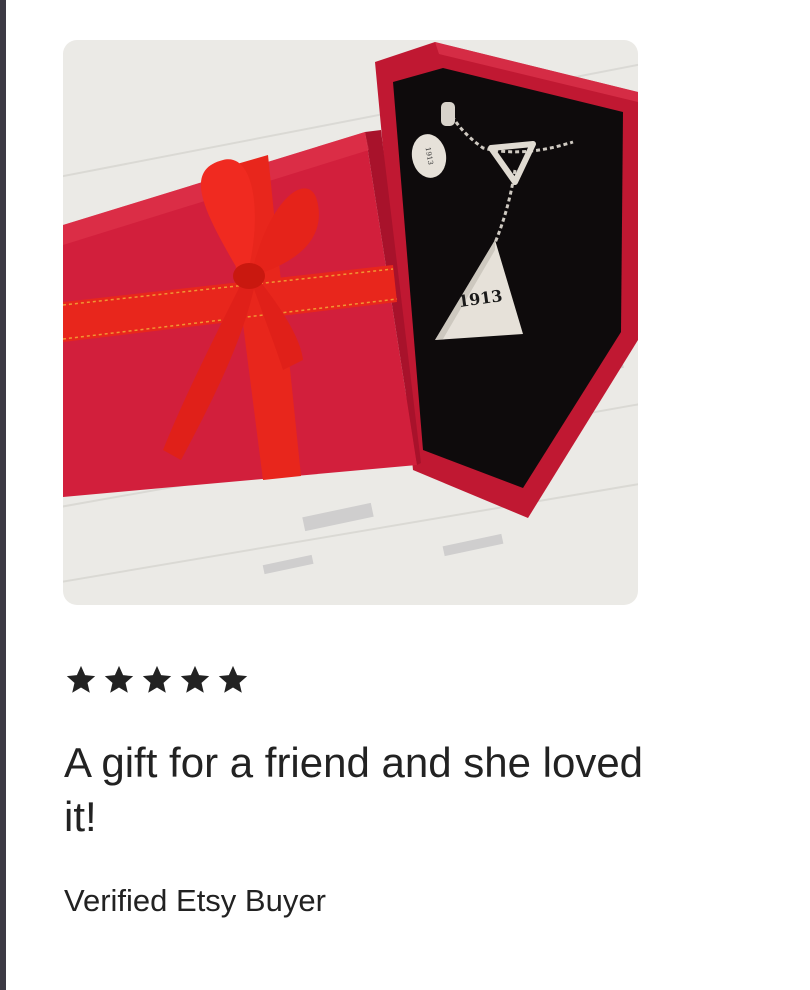 The height and width of the screenshot is (990, 810). I want to click on window-edge, so click(3, 495).